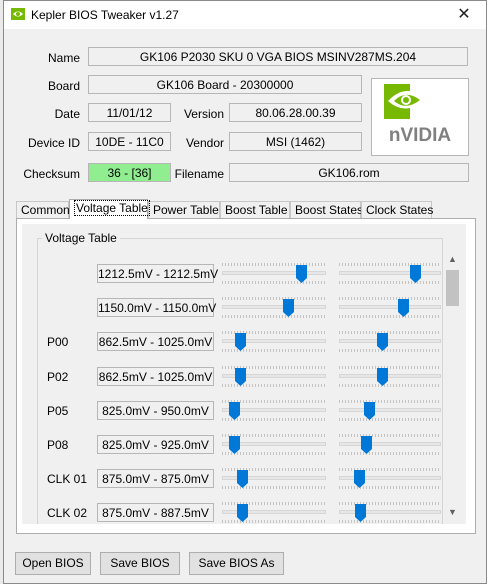  Describe the element at coordinates (63, 58) in the screenshot. I see `name-label: Name` at that location.